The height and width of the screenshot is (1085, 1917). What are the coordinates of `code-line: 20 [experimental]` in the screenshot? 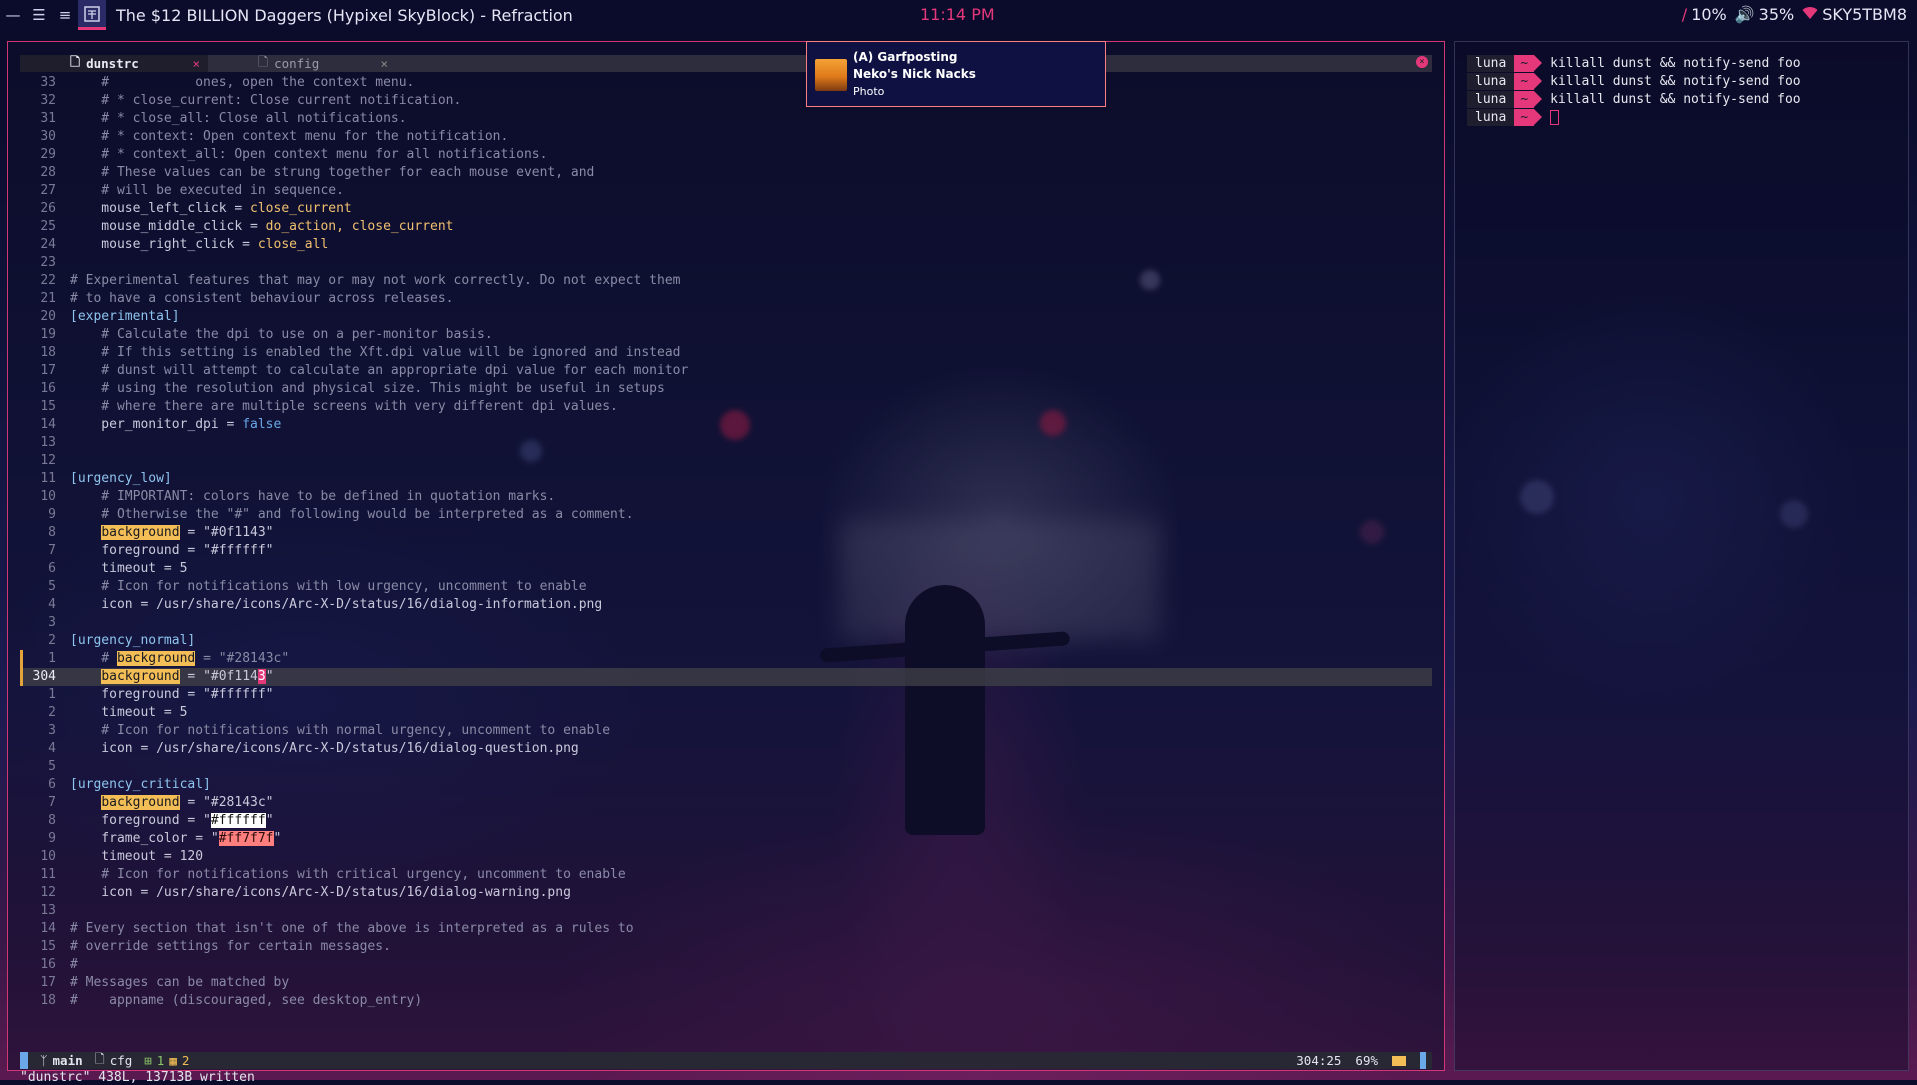 It's located at (726, 317).